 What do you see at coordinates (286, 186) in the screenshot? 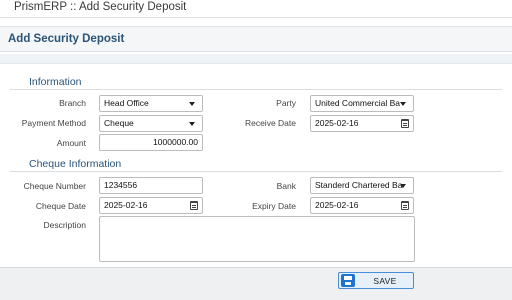
I see `bank-label: Bank` at bounding box center [286, 186].